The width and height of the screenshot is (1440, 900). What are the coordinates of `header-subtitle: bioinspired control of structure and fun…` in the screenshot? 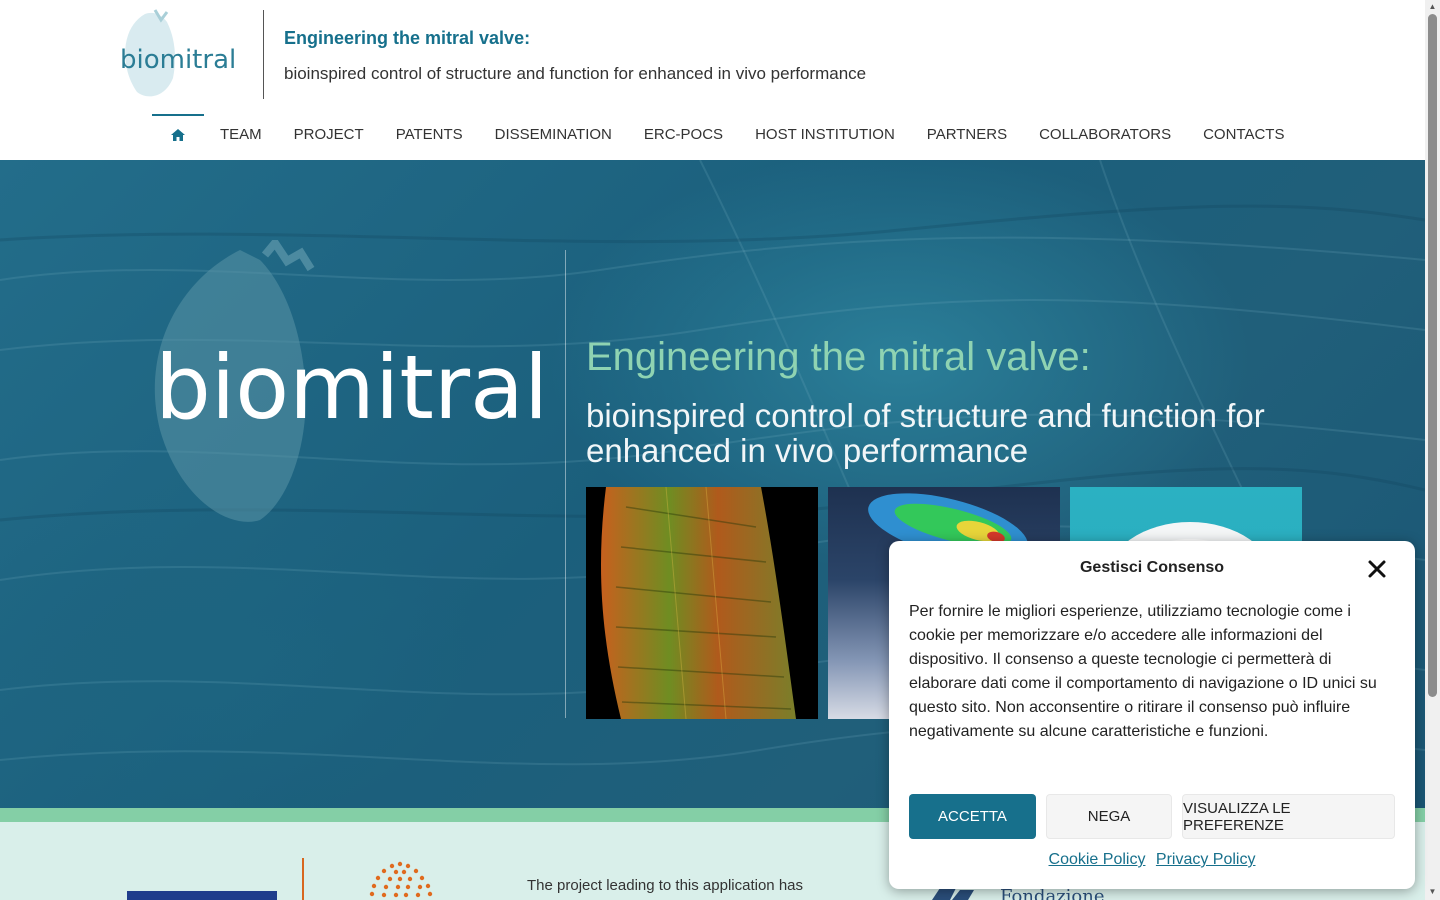 It's located at (575, 73).